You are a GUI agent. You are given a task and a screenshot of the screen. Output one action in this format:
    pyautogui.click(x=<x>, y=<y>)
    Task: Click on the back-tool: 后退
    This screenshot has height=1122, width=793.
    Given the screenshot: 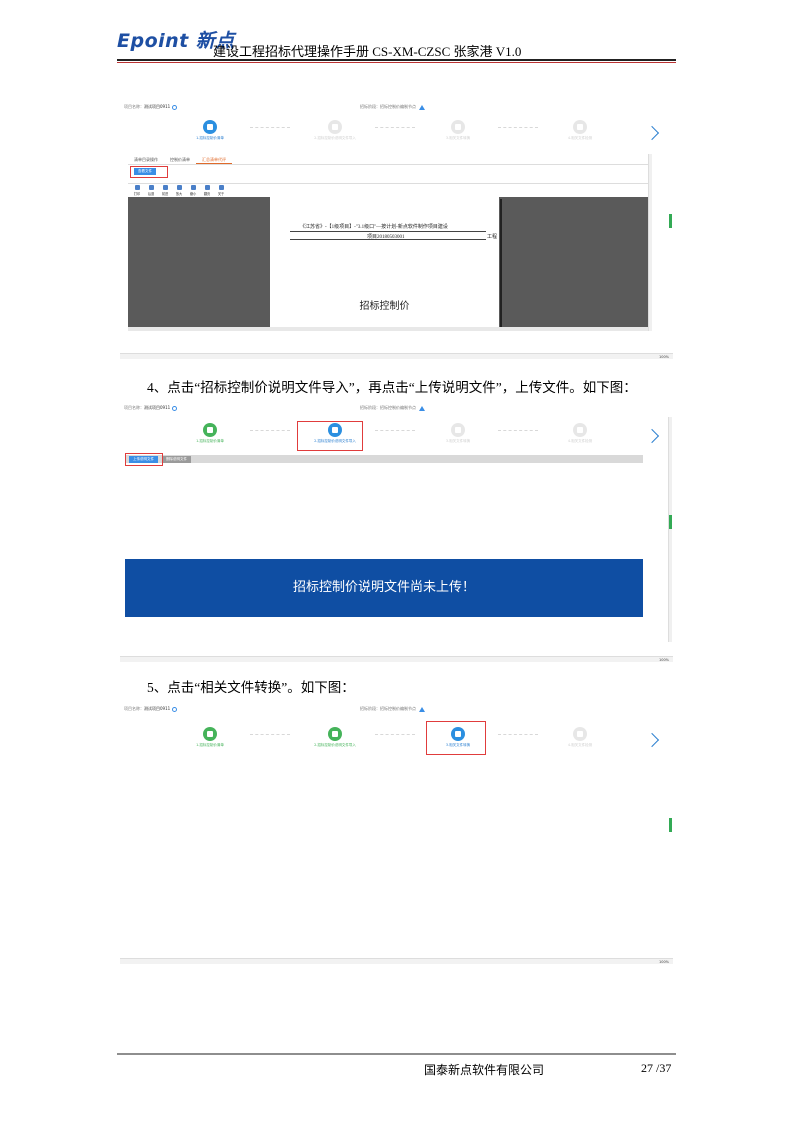 What is the action you would take?
    pyautogui.click(x=151, y=190)
    